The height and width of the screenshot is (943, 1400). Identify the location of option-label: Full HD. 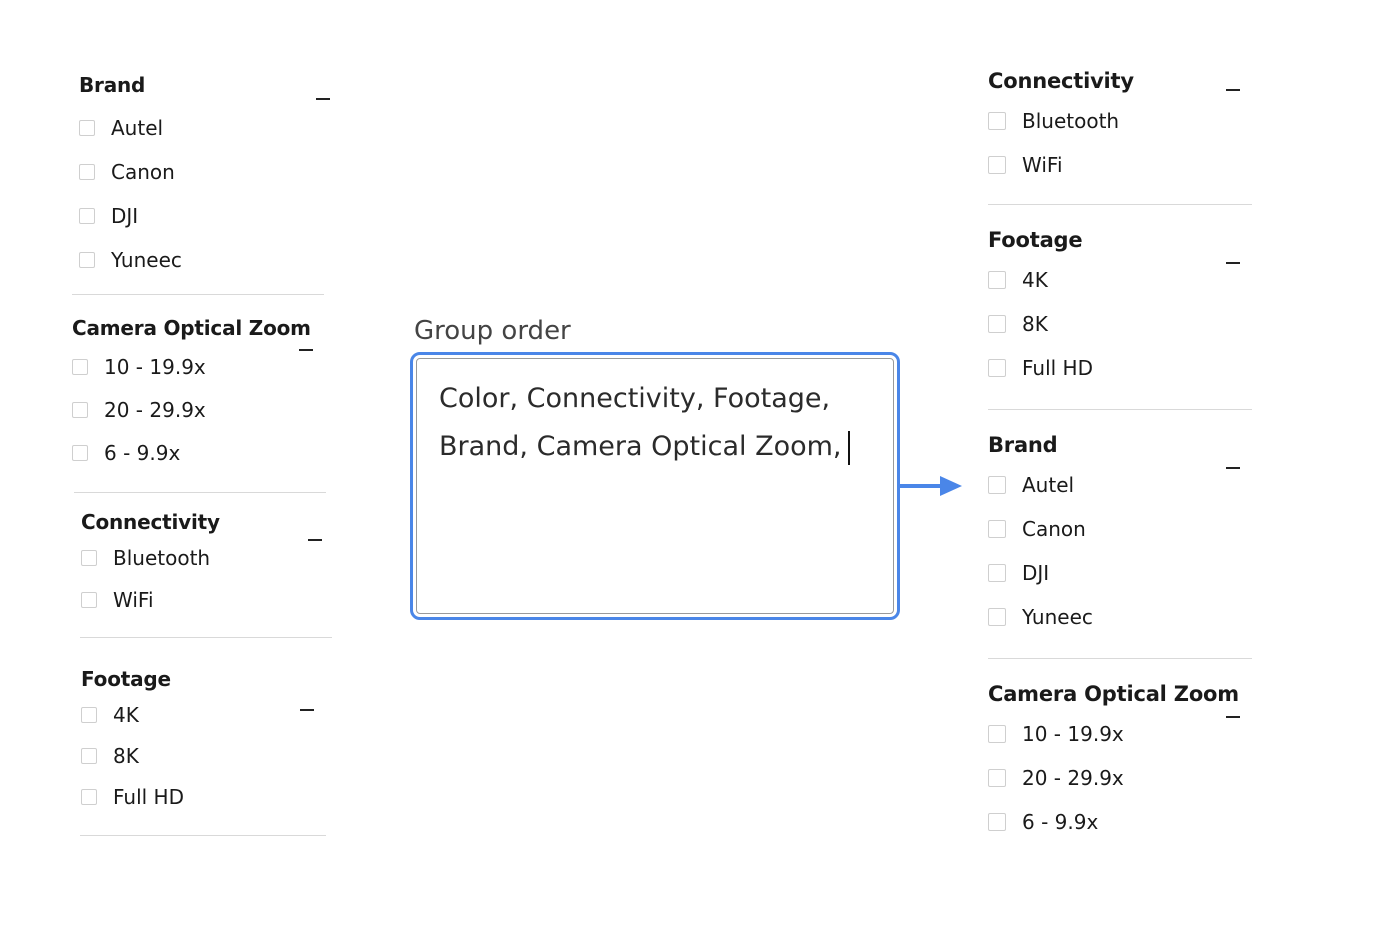
(148, 796).